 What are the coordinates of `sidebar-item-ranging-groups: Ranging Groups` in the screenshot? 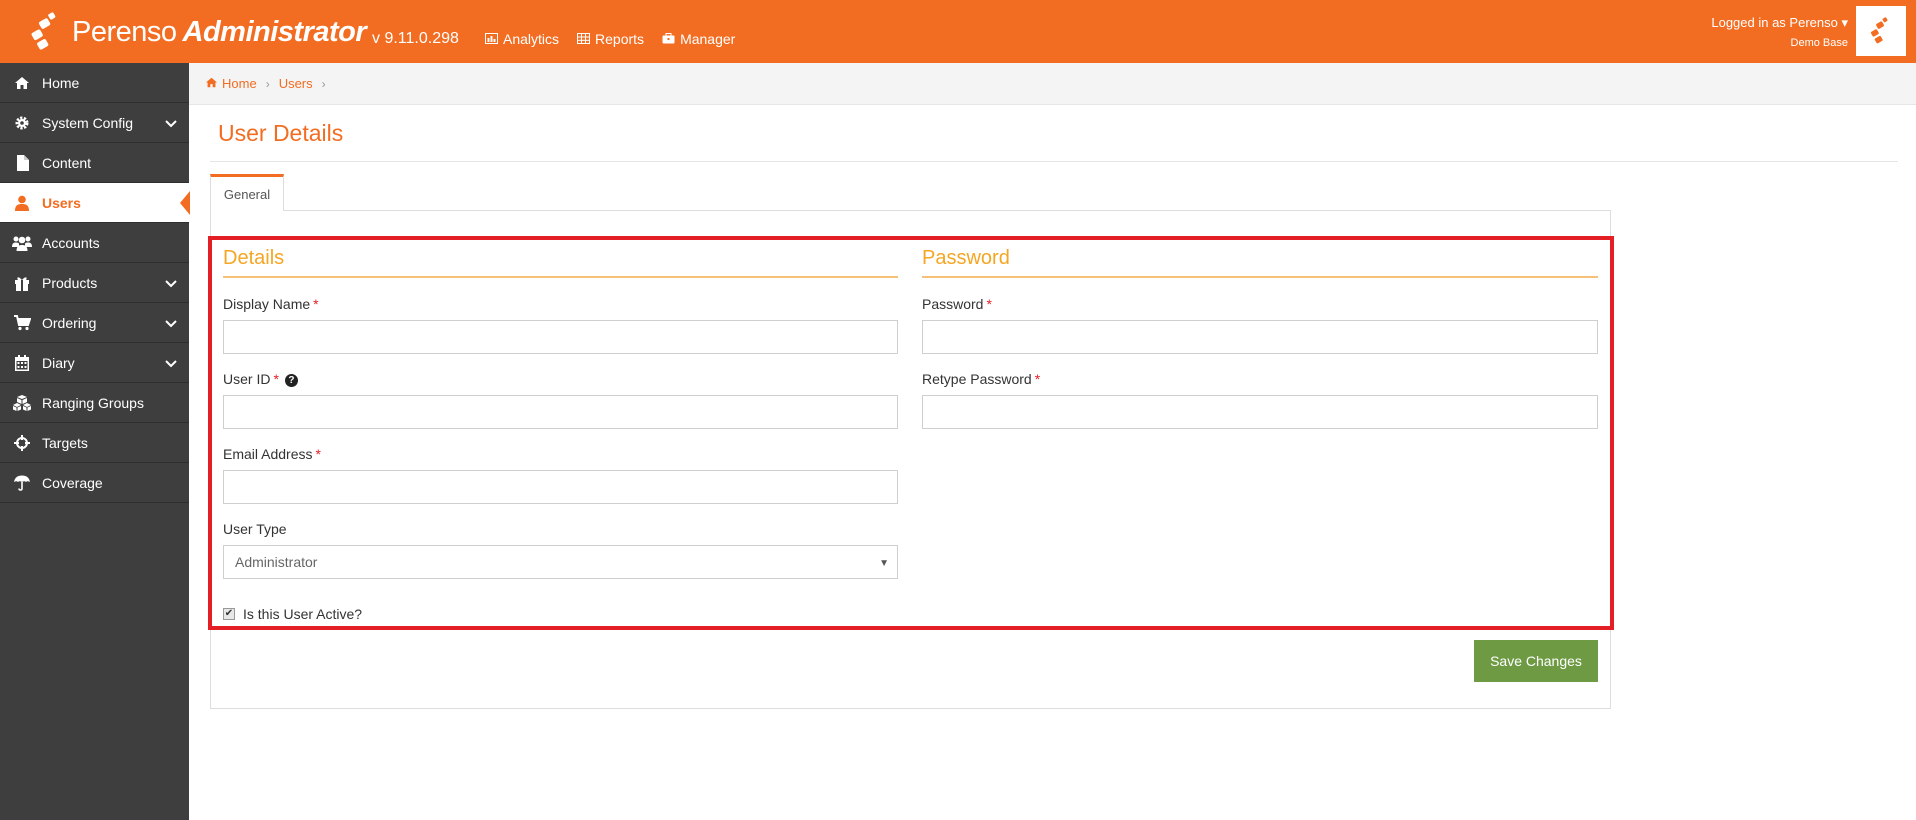 It's located at (94, 403).